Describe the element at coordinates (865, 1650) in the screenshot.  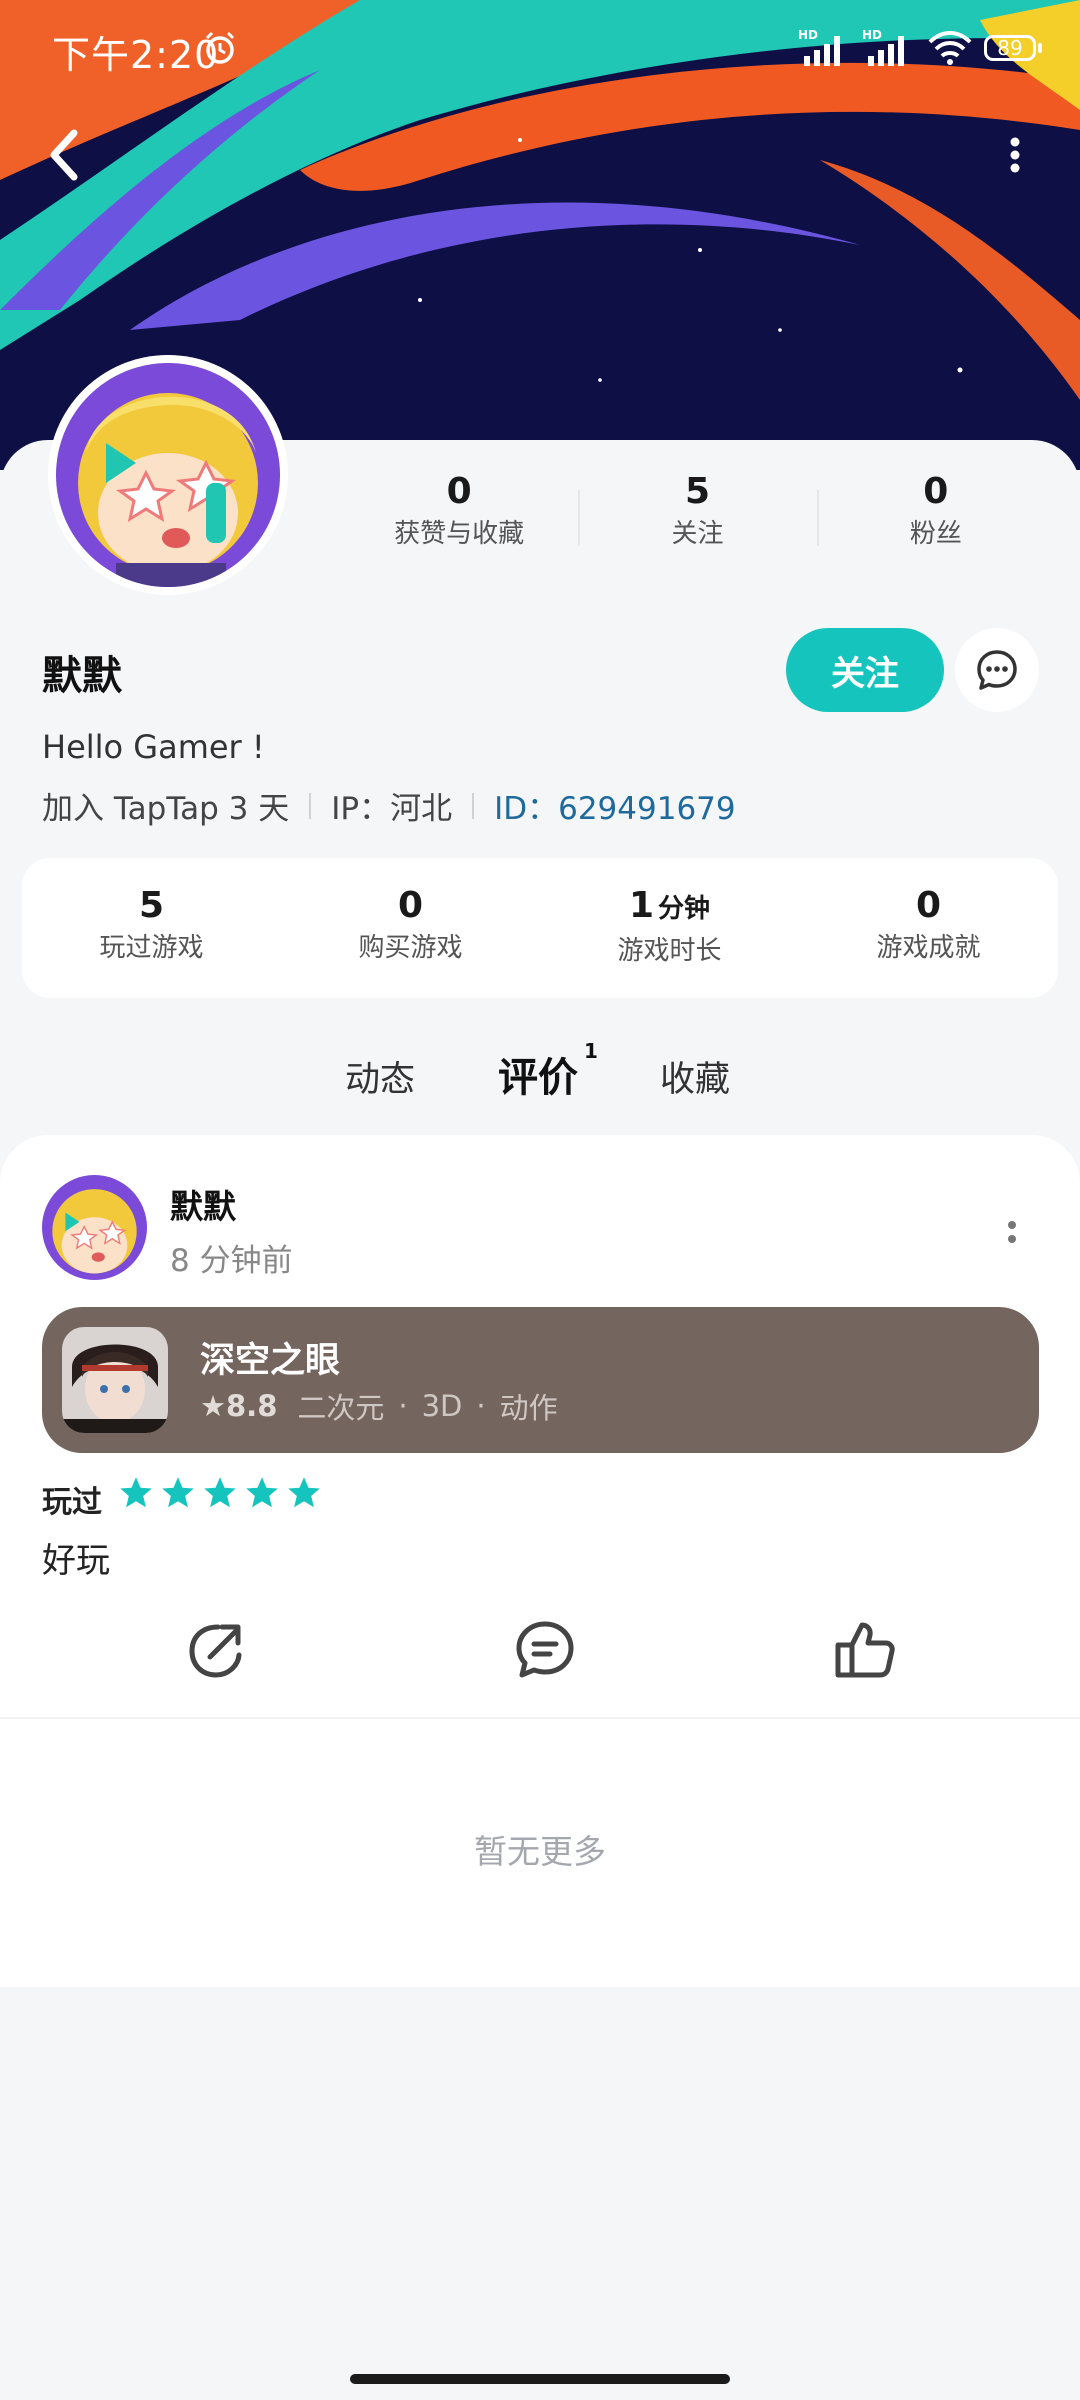
I see `like-icon` at that location.